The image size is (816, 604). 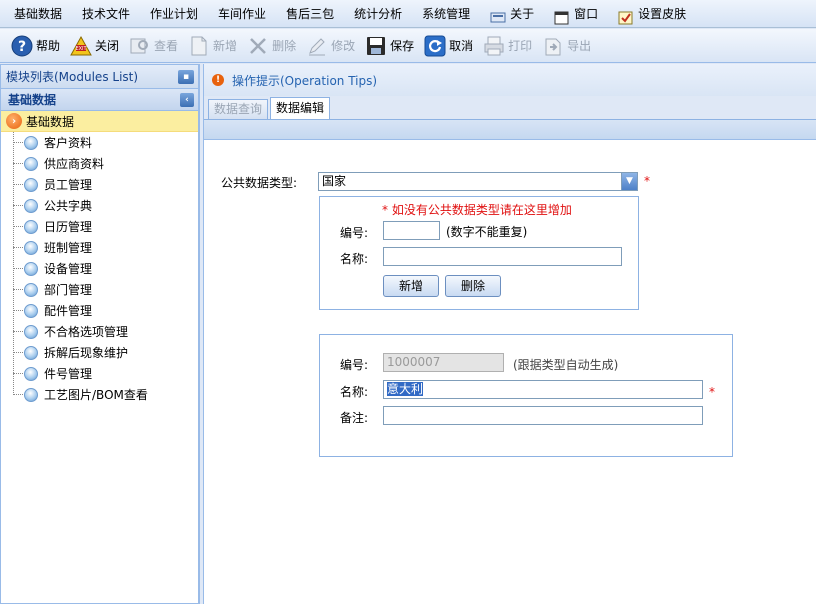 What do you see at coordinates (96, 395) in the screenshot?
I see `tree-item-label: 工艺图片/BOM查看` at bounding box center [96, 395].